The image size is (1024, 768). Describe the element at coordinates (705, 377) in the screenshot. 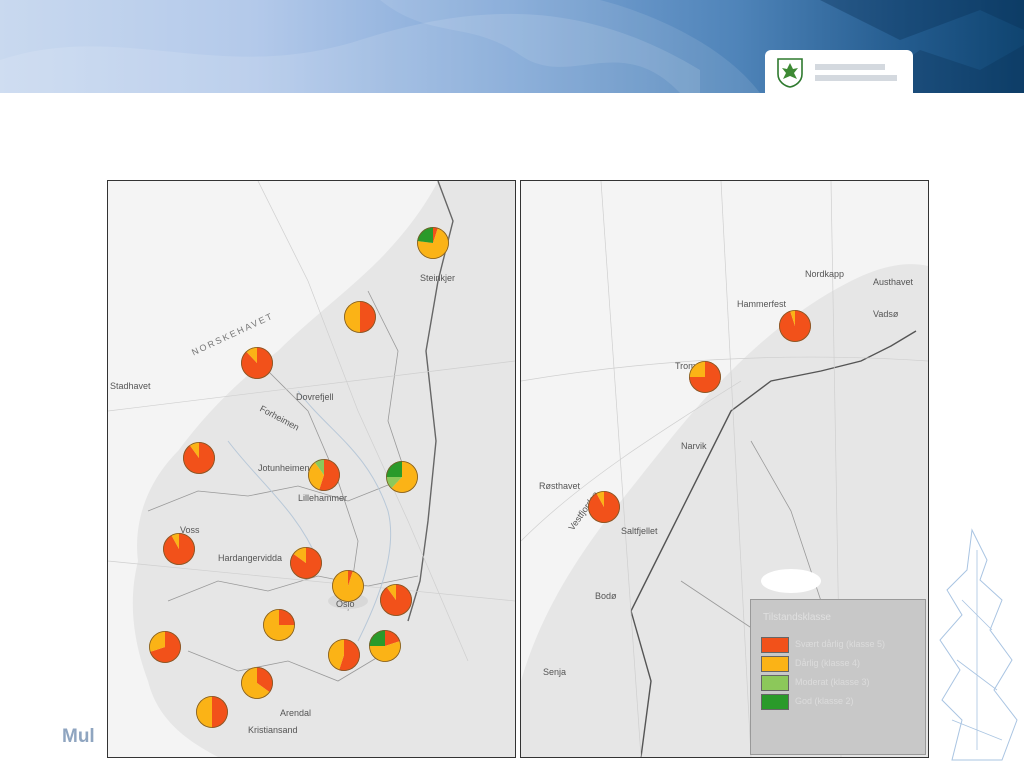

I see `pie-troms` at that location.